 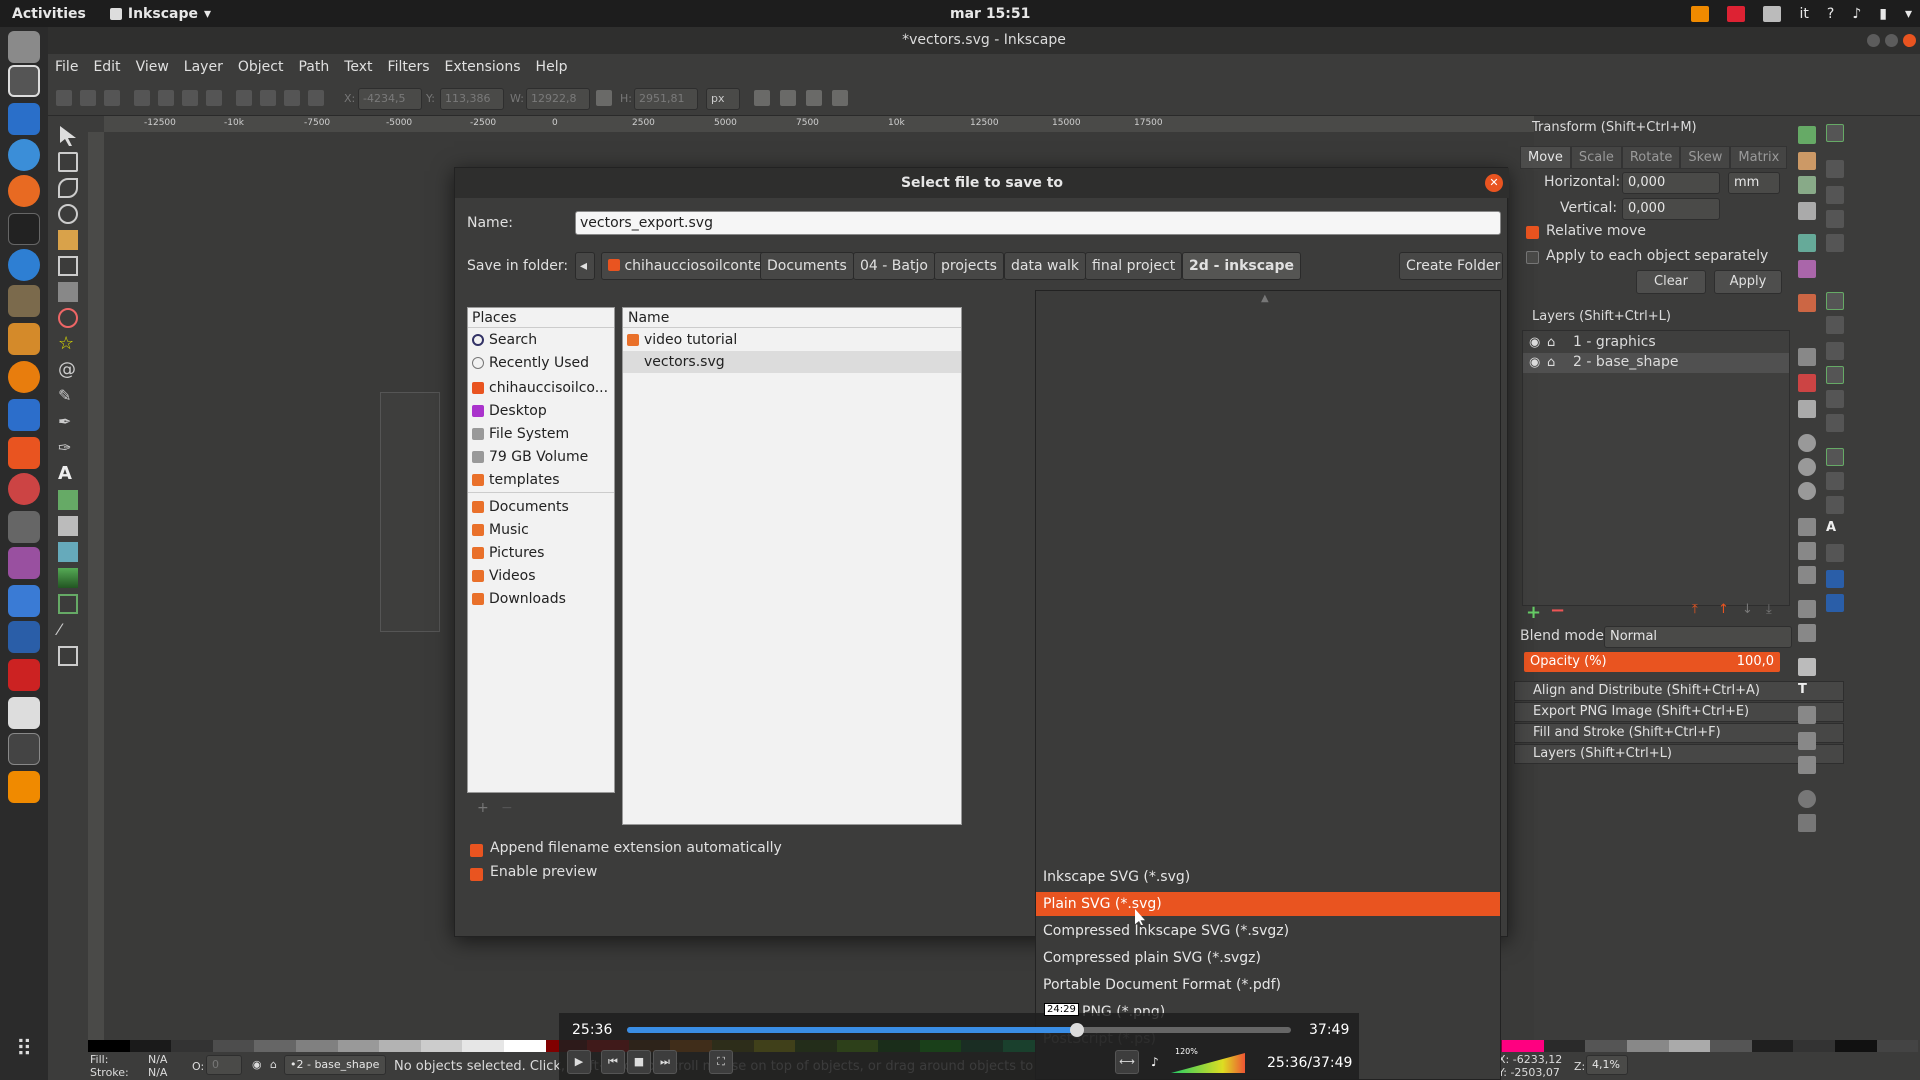 What do you see at coordinates (24, 637) in the screenshot?
I see `virtualbox-icon` at bounding box center [24, 637].